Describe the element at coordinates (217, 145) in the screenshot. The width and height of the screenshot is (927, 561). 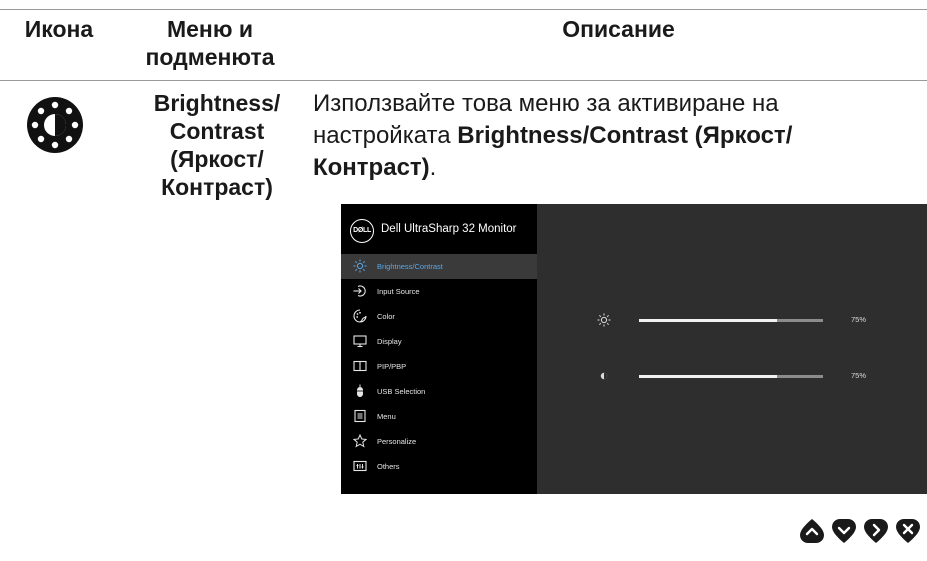
I see `submenu-name: Brightness/ Contrast (Яркост/ Контраст)` at that location.